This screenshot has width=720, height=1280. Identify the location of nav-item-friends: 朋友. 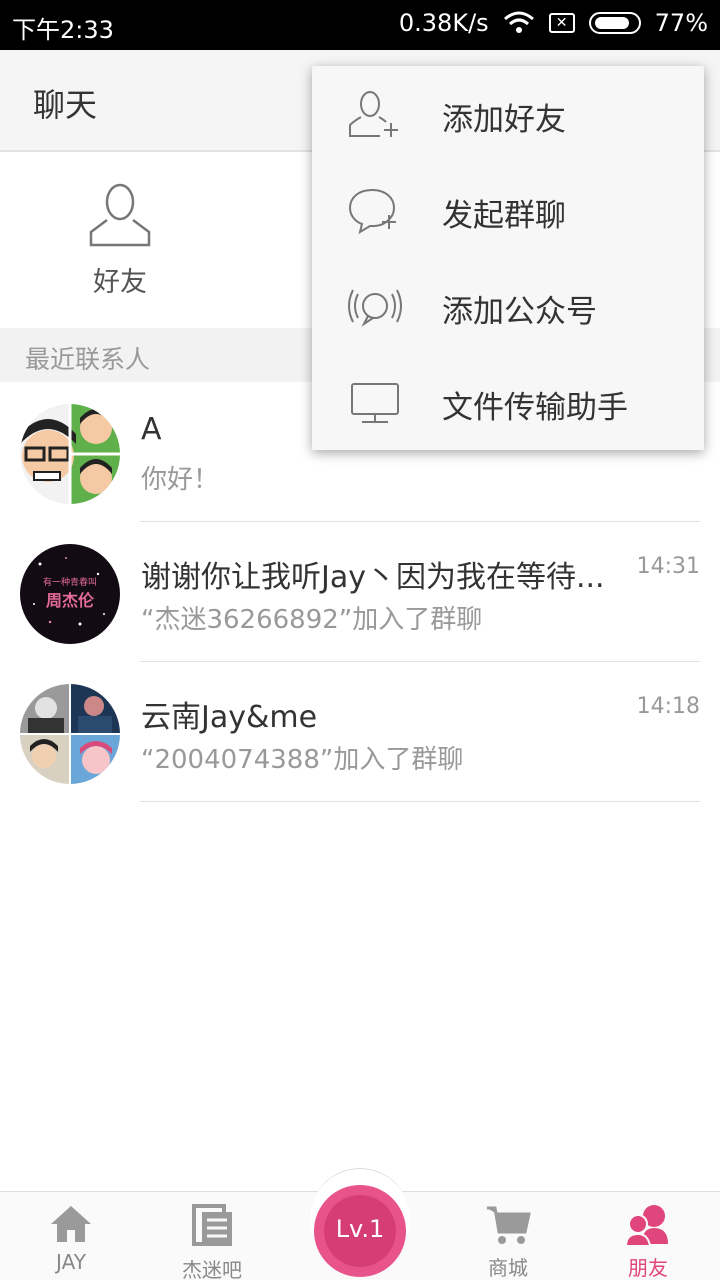
(648, 1242).